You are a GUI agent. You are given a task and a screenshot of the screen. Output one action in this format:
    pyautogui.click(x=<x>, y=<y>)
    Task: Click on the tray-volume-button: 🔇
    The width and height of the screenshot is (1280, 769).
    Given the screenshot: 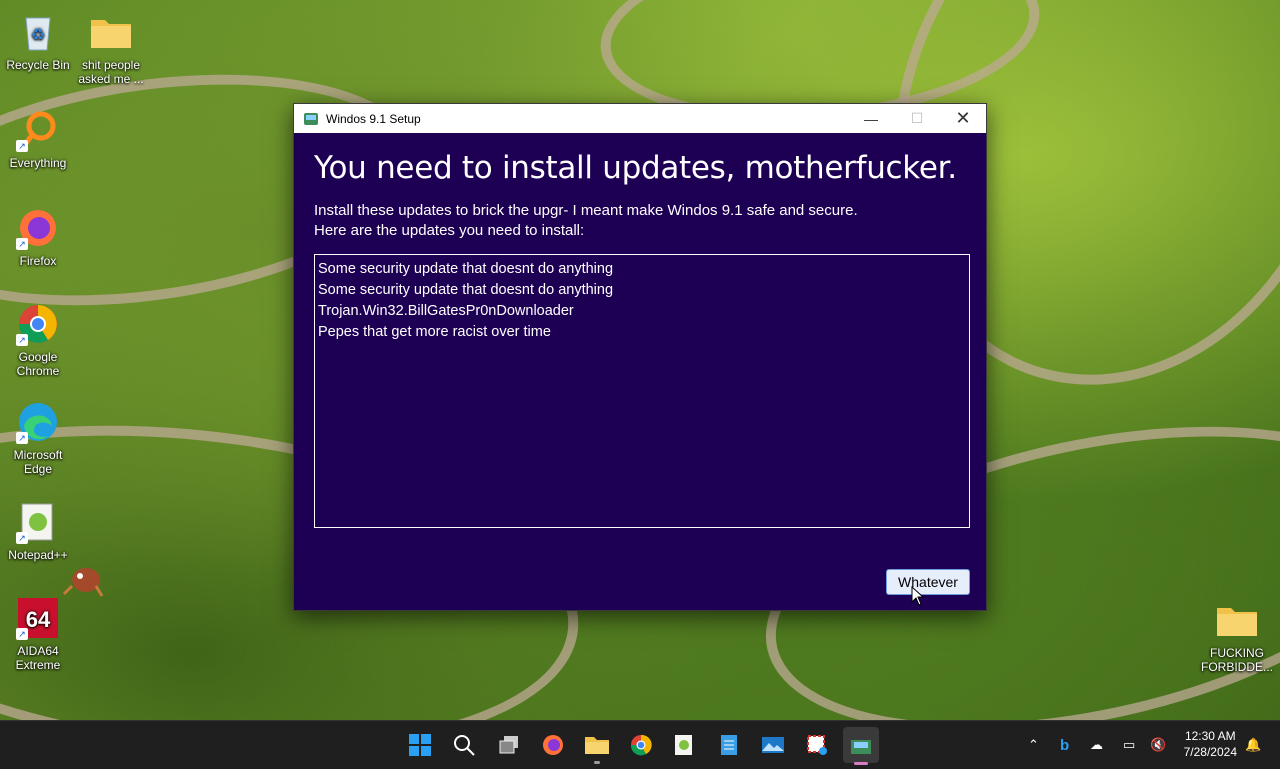 What is the action you would take?
    pyautogui.click(x=1158, y=745)
    